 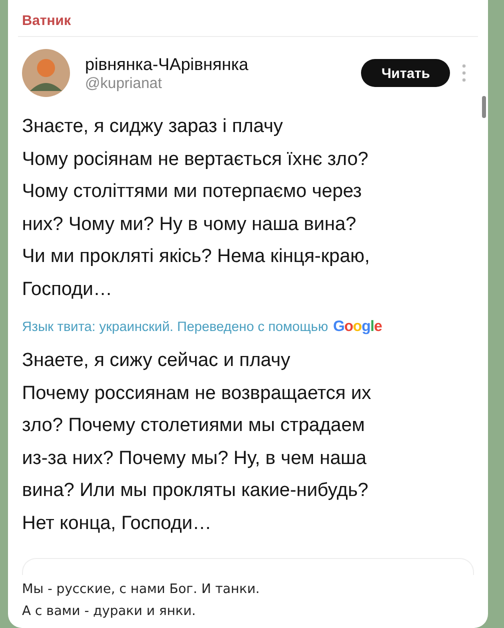 I want to click on google-logo: Google, so click(x=357, y=326).